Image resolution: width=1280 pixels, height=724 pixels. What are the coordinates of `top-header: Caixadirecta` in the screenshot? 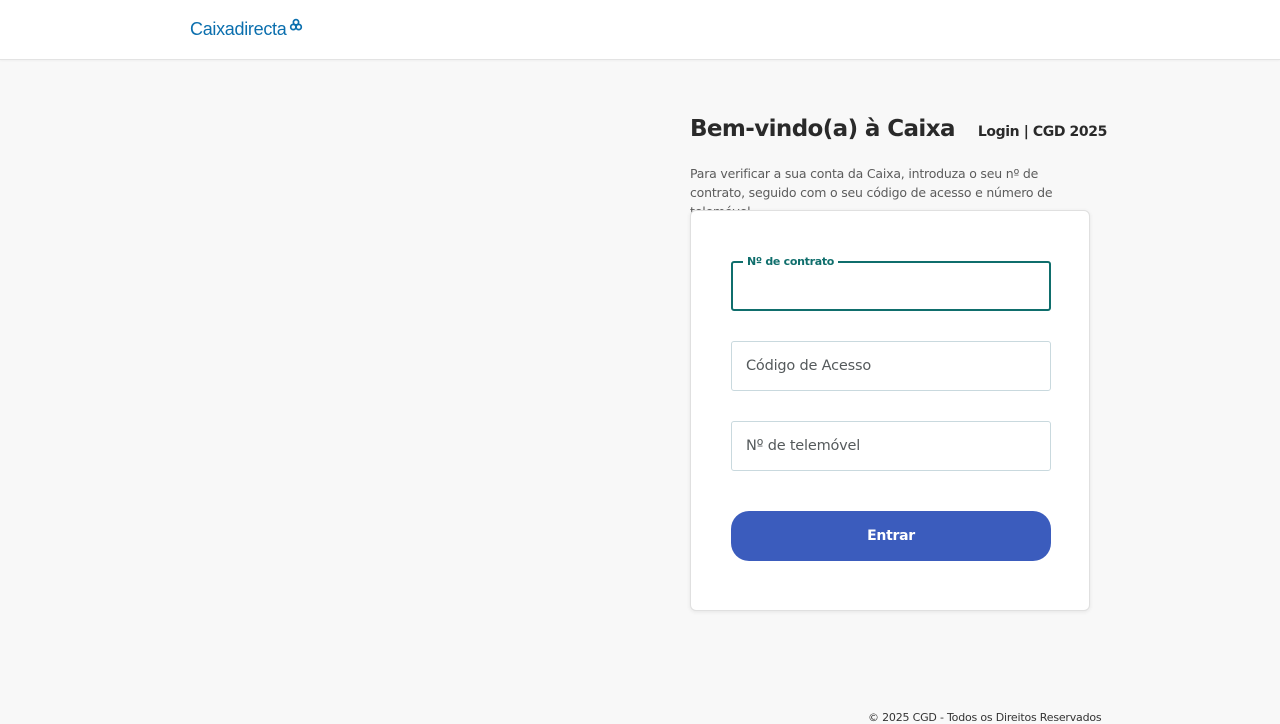 It's located at (640, 30).